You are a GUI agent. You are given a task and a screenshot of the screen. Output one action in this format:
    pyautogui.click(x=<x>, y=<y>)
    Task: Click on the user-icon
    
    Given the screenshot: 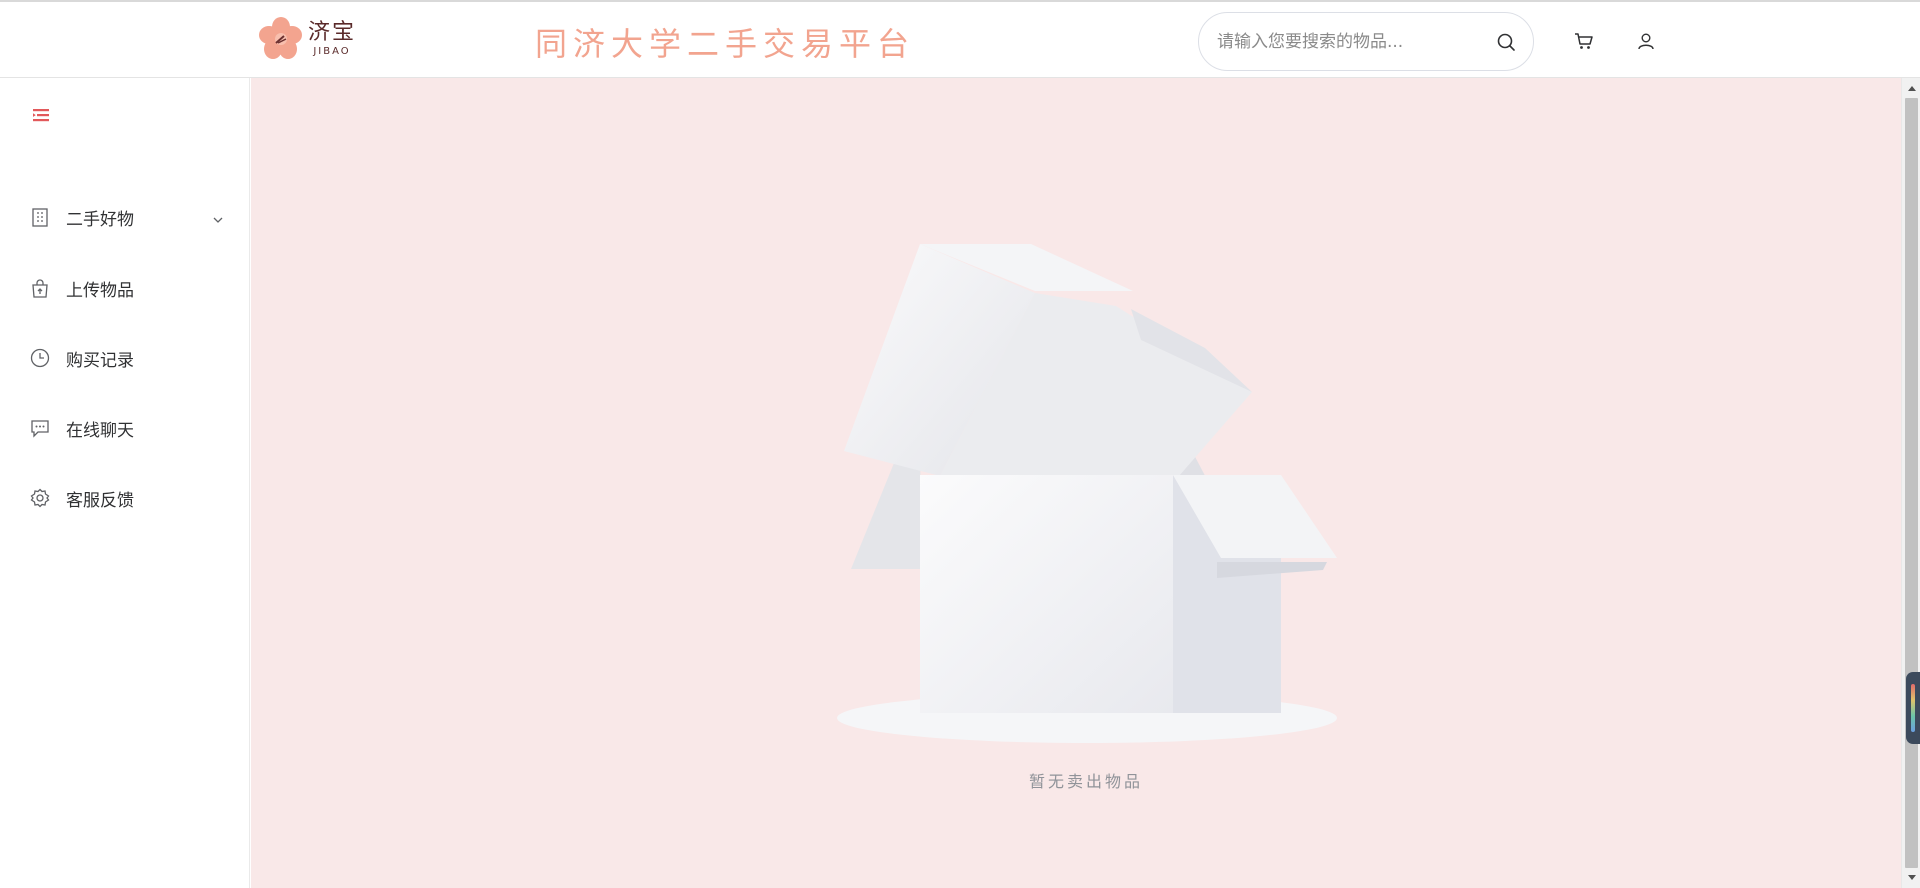 What is the action you would take?
    pyautogui.click(x=1646, y=41)
    